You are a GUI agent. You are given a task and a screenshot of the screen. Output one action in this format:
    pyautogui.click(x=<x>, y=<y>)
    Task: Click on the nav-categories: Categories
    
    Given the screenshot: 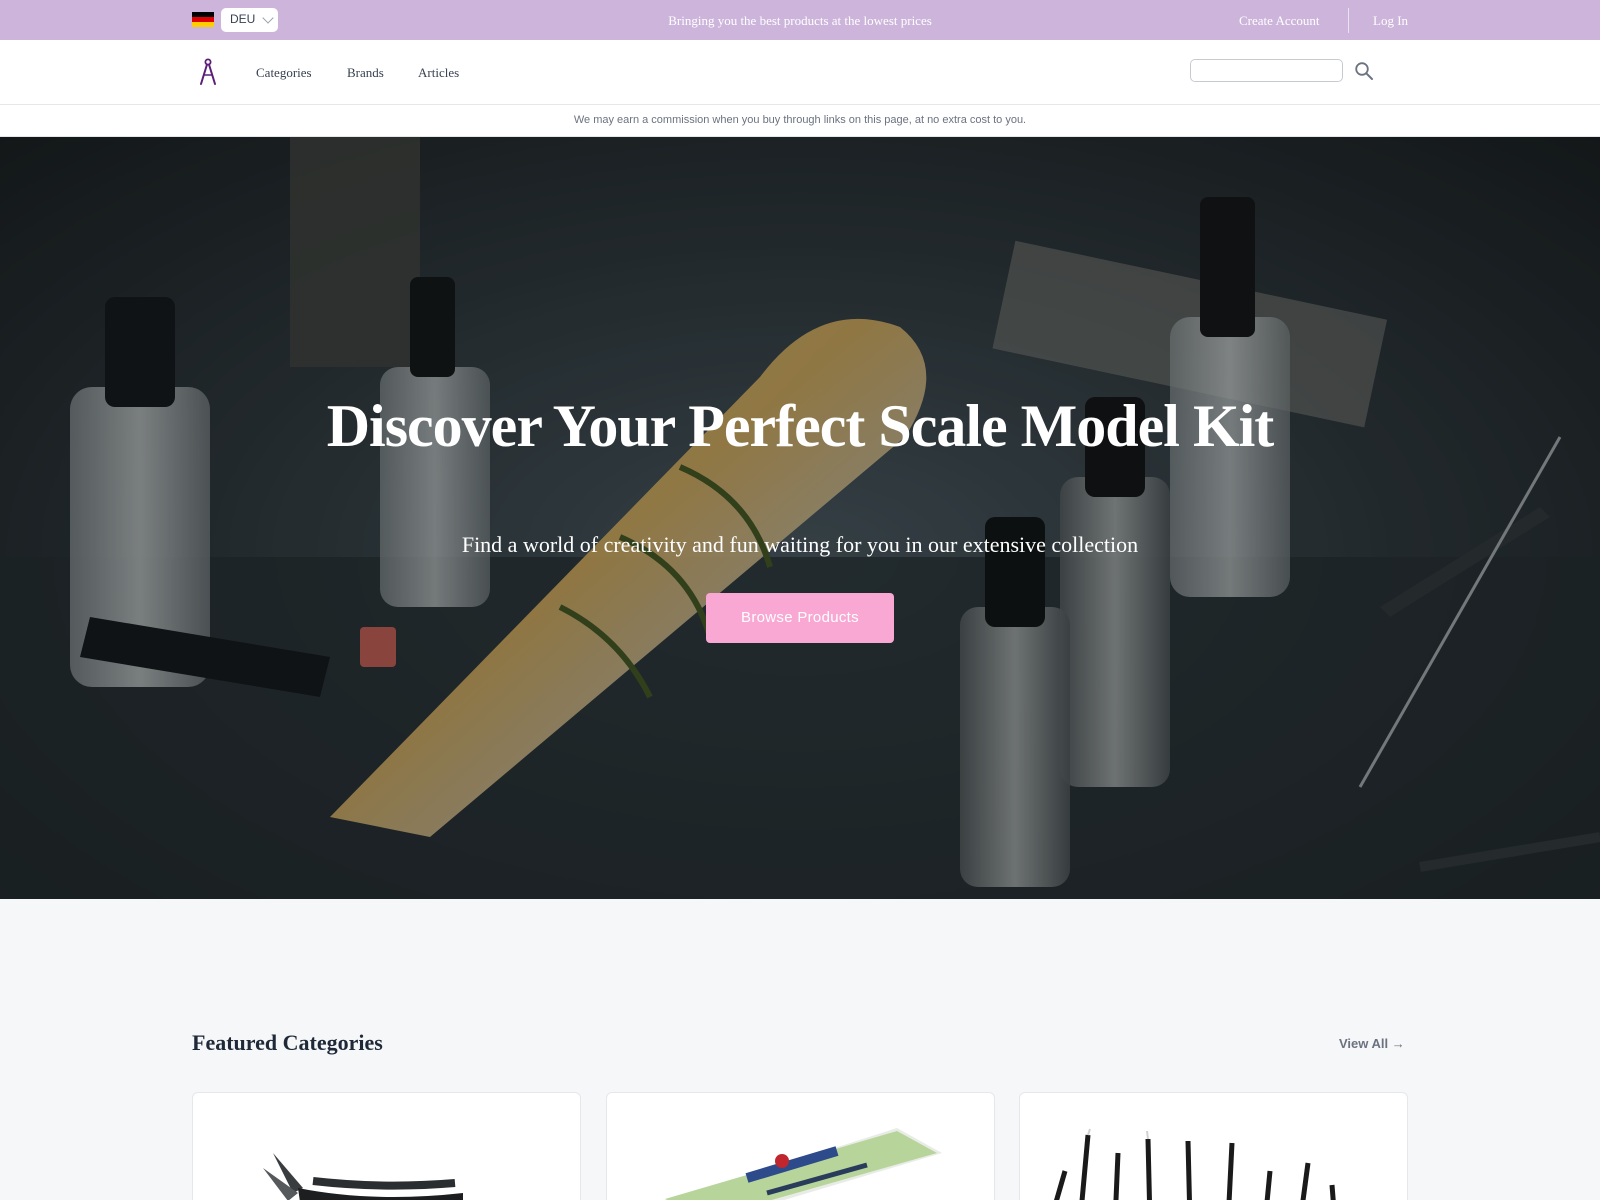 What is the action you would take?
    pyautogui.click(x=284, y=73)
    